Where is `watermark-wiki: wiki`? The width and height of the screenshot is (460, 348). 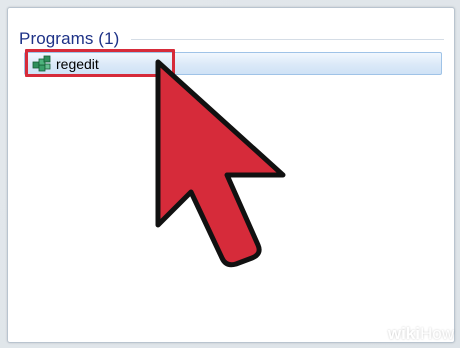
watermark-wiki: wiki is located at coordinates (403, 333).